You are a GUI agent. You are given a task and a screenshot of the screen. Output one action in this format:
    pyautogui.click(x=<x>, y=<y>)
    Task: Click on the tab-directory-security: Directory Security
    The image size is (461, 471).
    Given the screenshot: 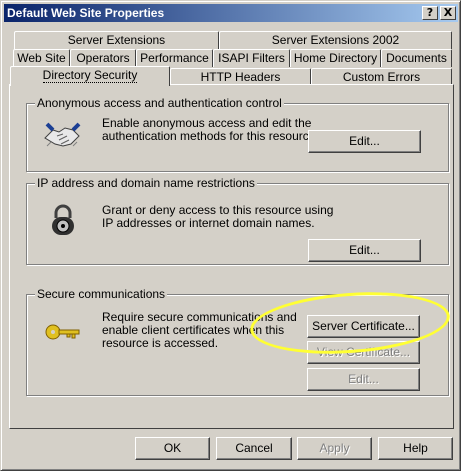 What is the action you would take?
    pyautogui.click(x=90, y=76)
    